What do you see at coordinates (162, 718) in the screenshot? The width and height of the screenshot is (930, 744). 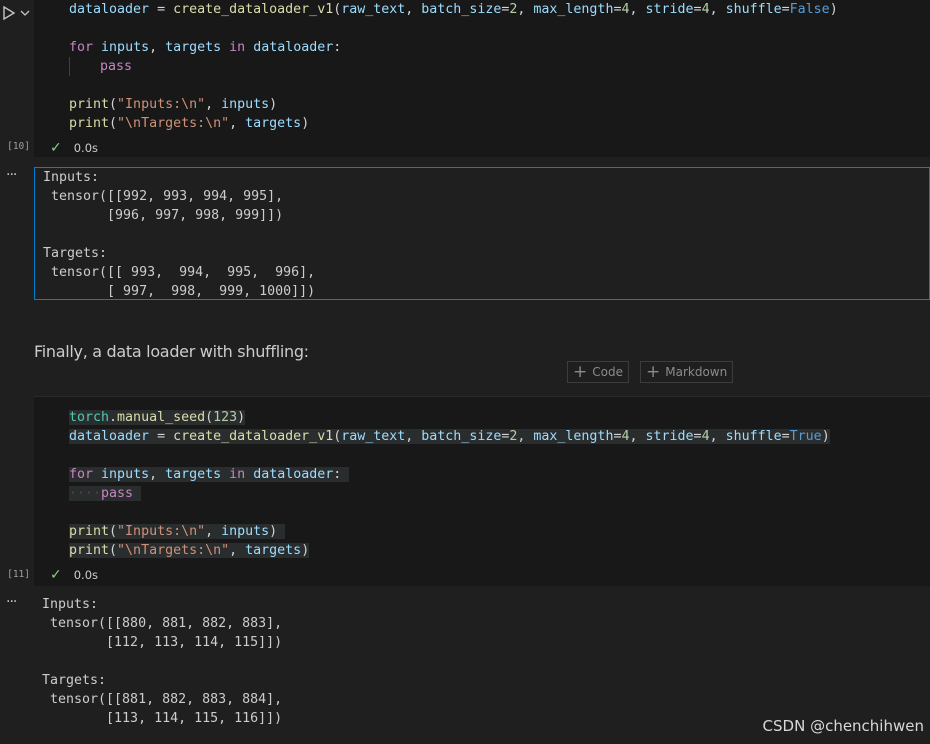 I see `output-line: [113, 114, 115, 116]])` at bounding box center [162, 718].